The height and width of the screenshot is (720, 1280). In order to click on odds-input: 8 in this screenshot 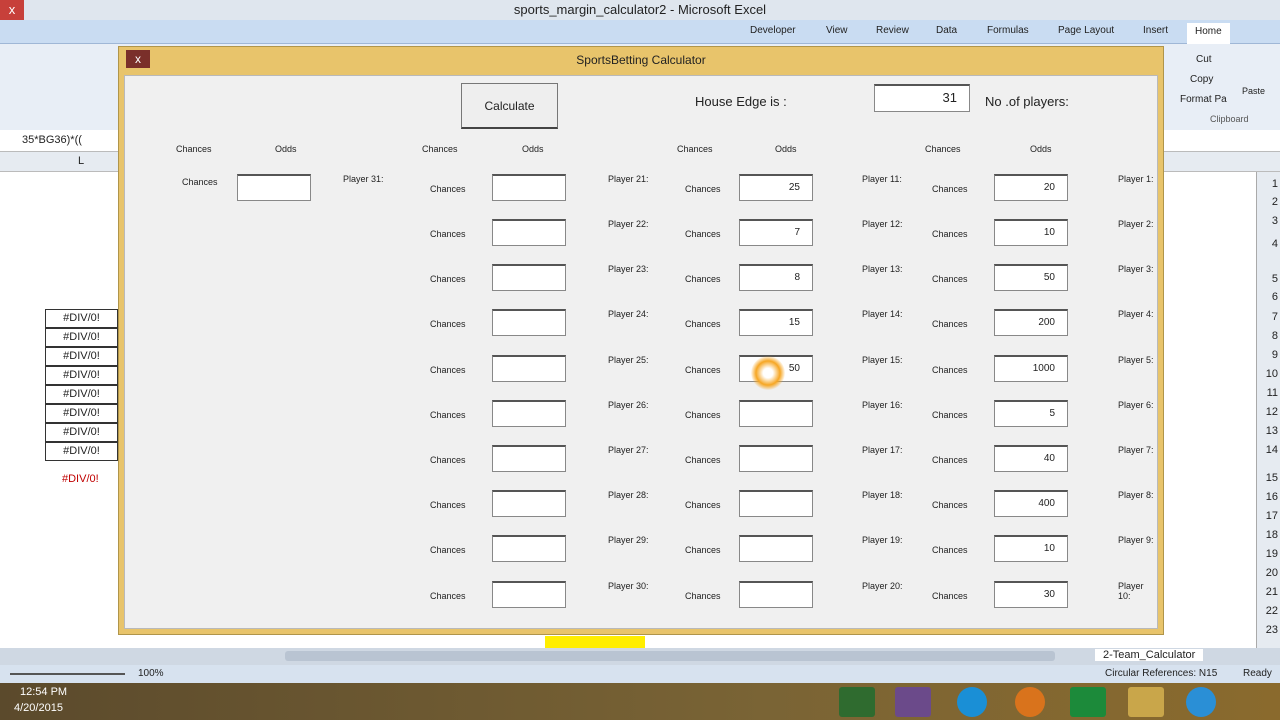, I will do `click(776, 277)`.